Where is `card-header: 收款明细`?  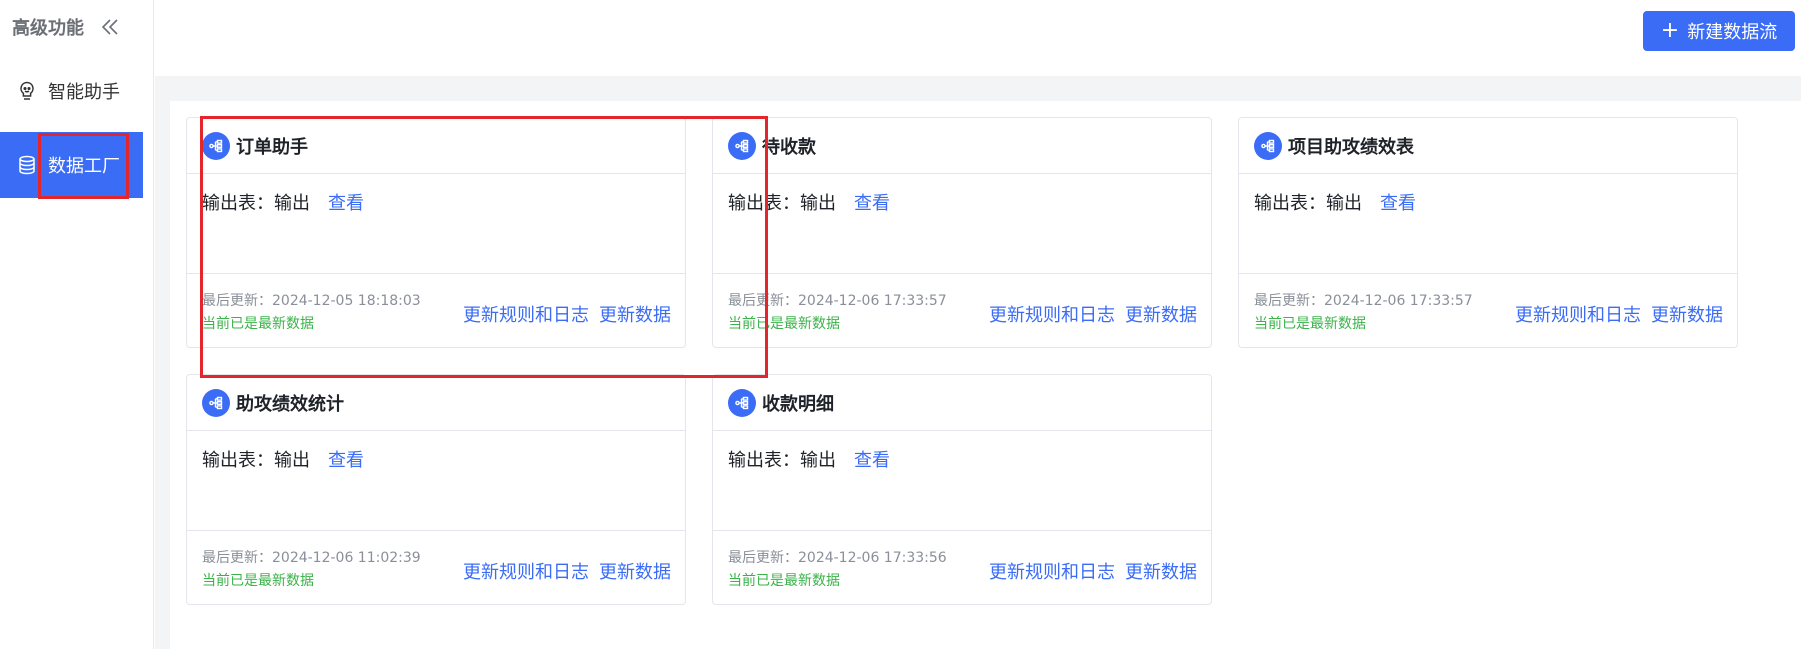 card-header: 收款明细 is located at coordinates (962, 403).